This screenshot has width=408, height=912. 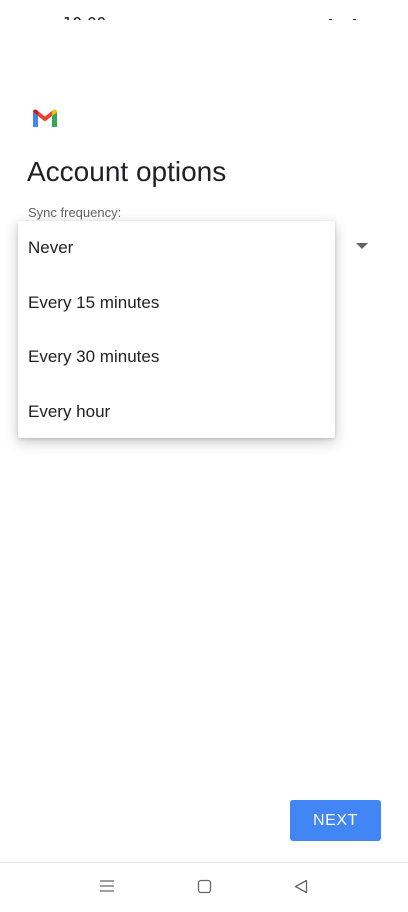 I want to click on page-title: Account options, so click(x=127, y=171).